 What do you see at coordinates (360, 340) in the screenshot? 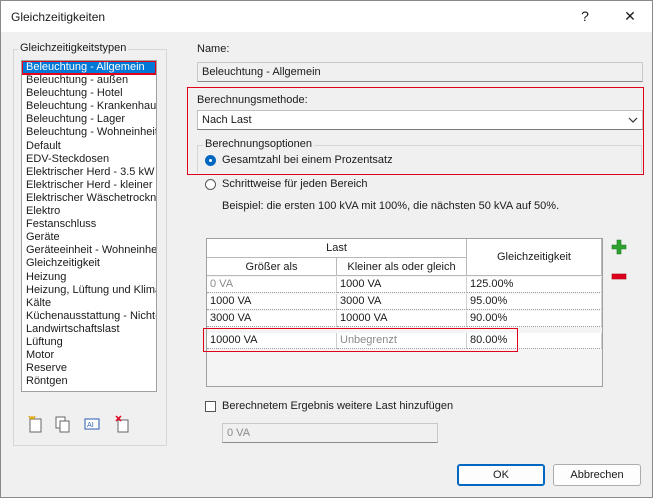
I see `row-highlight` at bounding box center [360, 340].